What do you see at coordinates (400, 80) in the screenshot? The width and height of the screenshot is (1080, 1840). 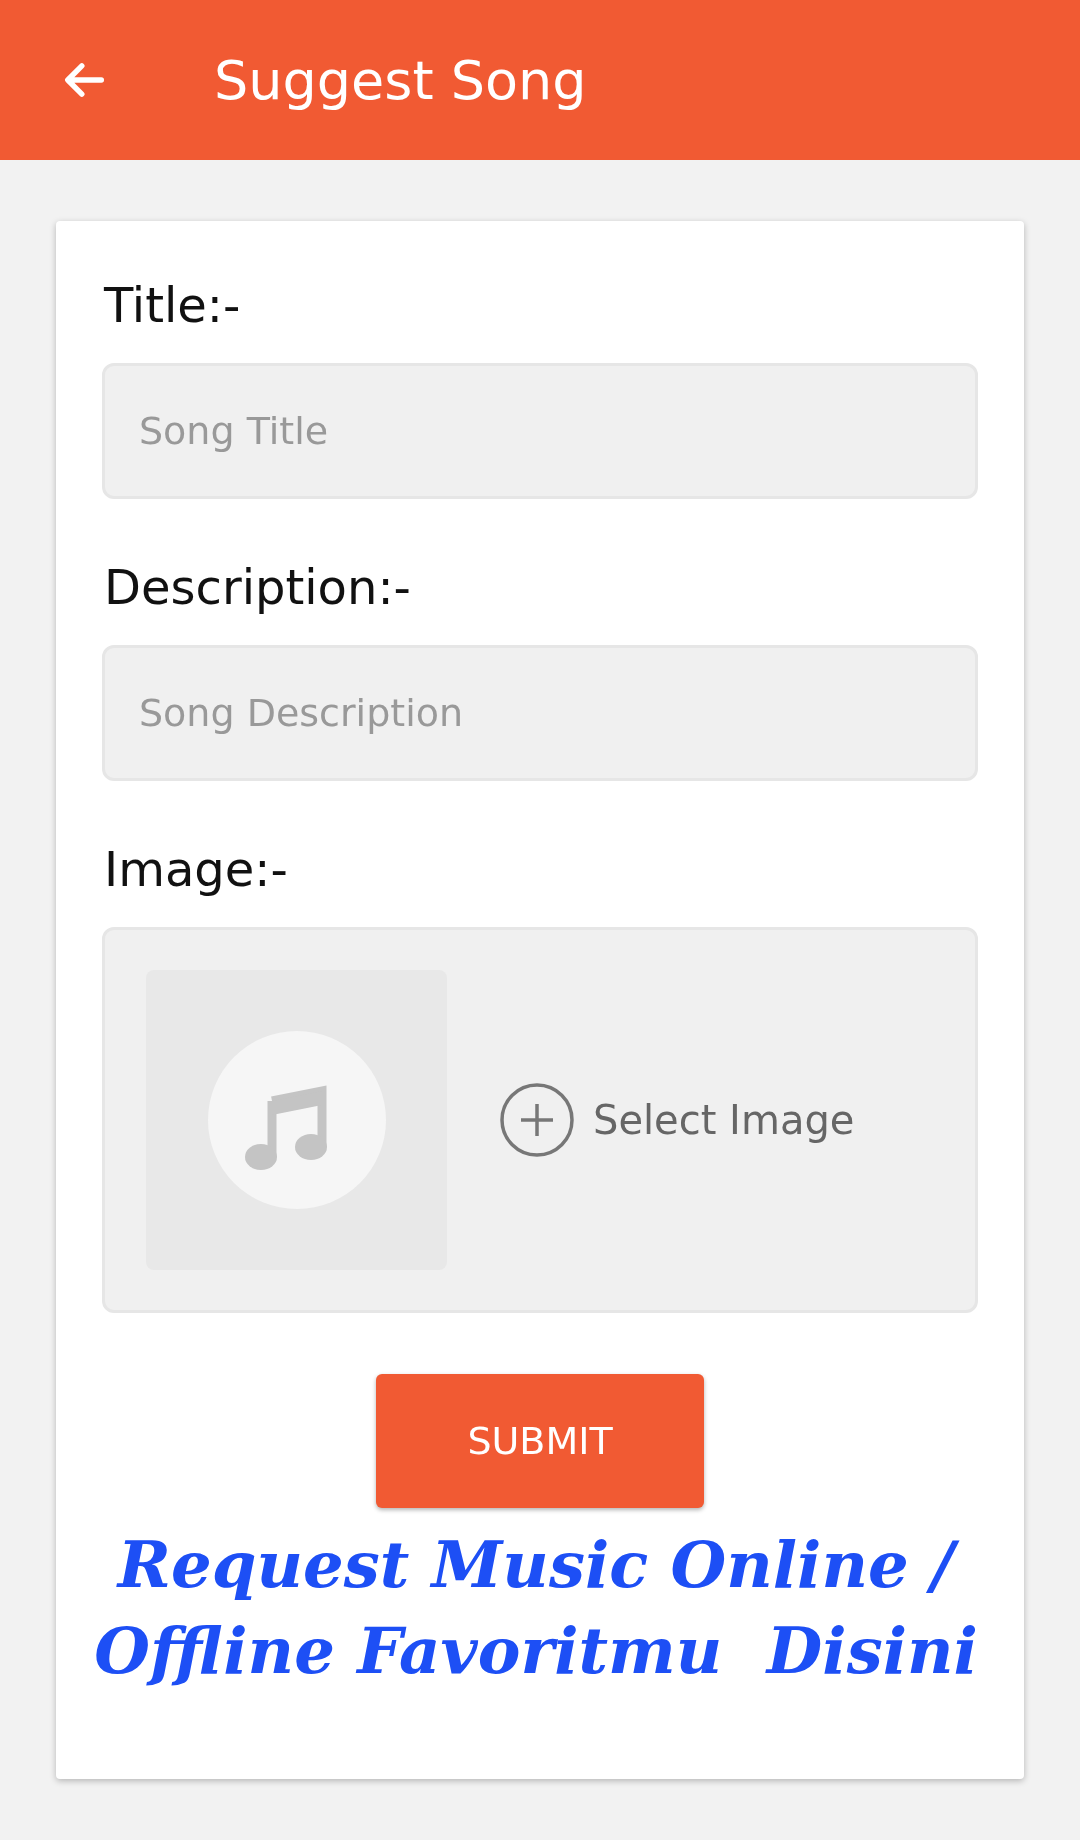 I see `screen-title: Suggest Song` at bounding box center [400, 80].